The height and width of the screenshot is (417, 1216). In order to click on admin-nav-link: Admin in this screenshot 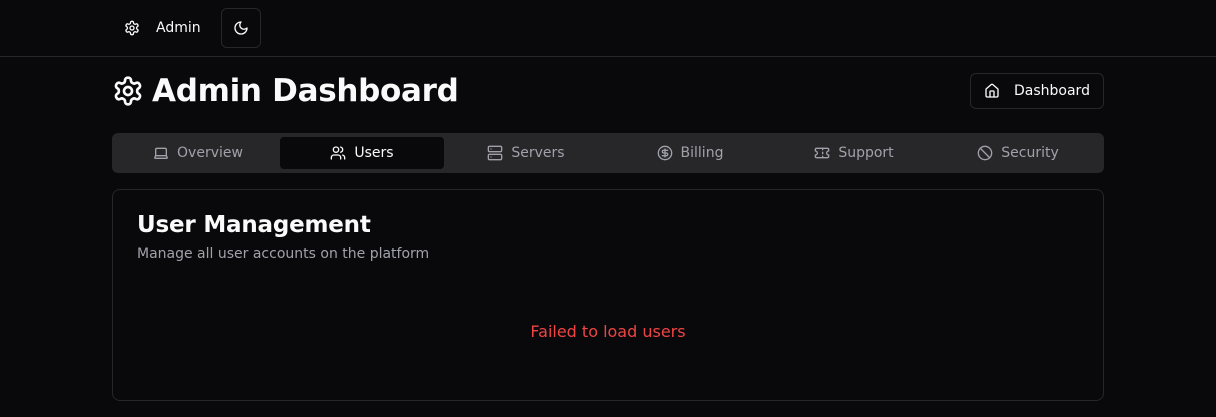, I will do `click(162, 28)`.